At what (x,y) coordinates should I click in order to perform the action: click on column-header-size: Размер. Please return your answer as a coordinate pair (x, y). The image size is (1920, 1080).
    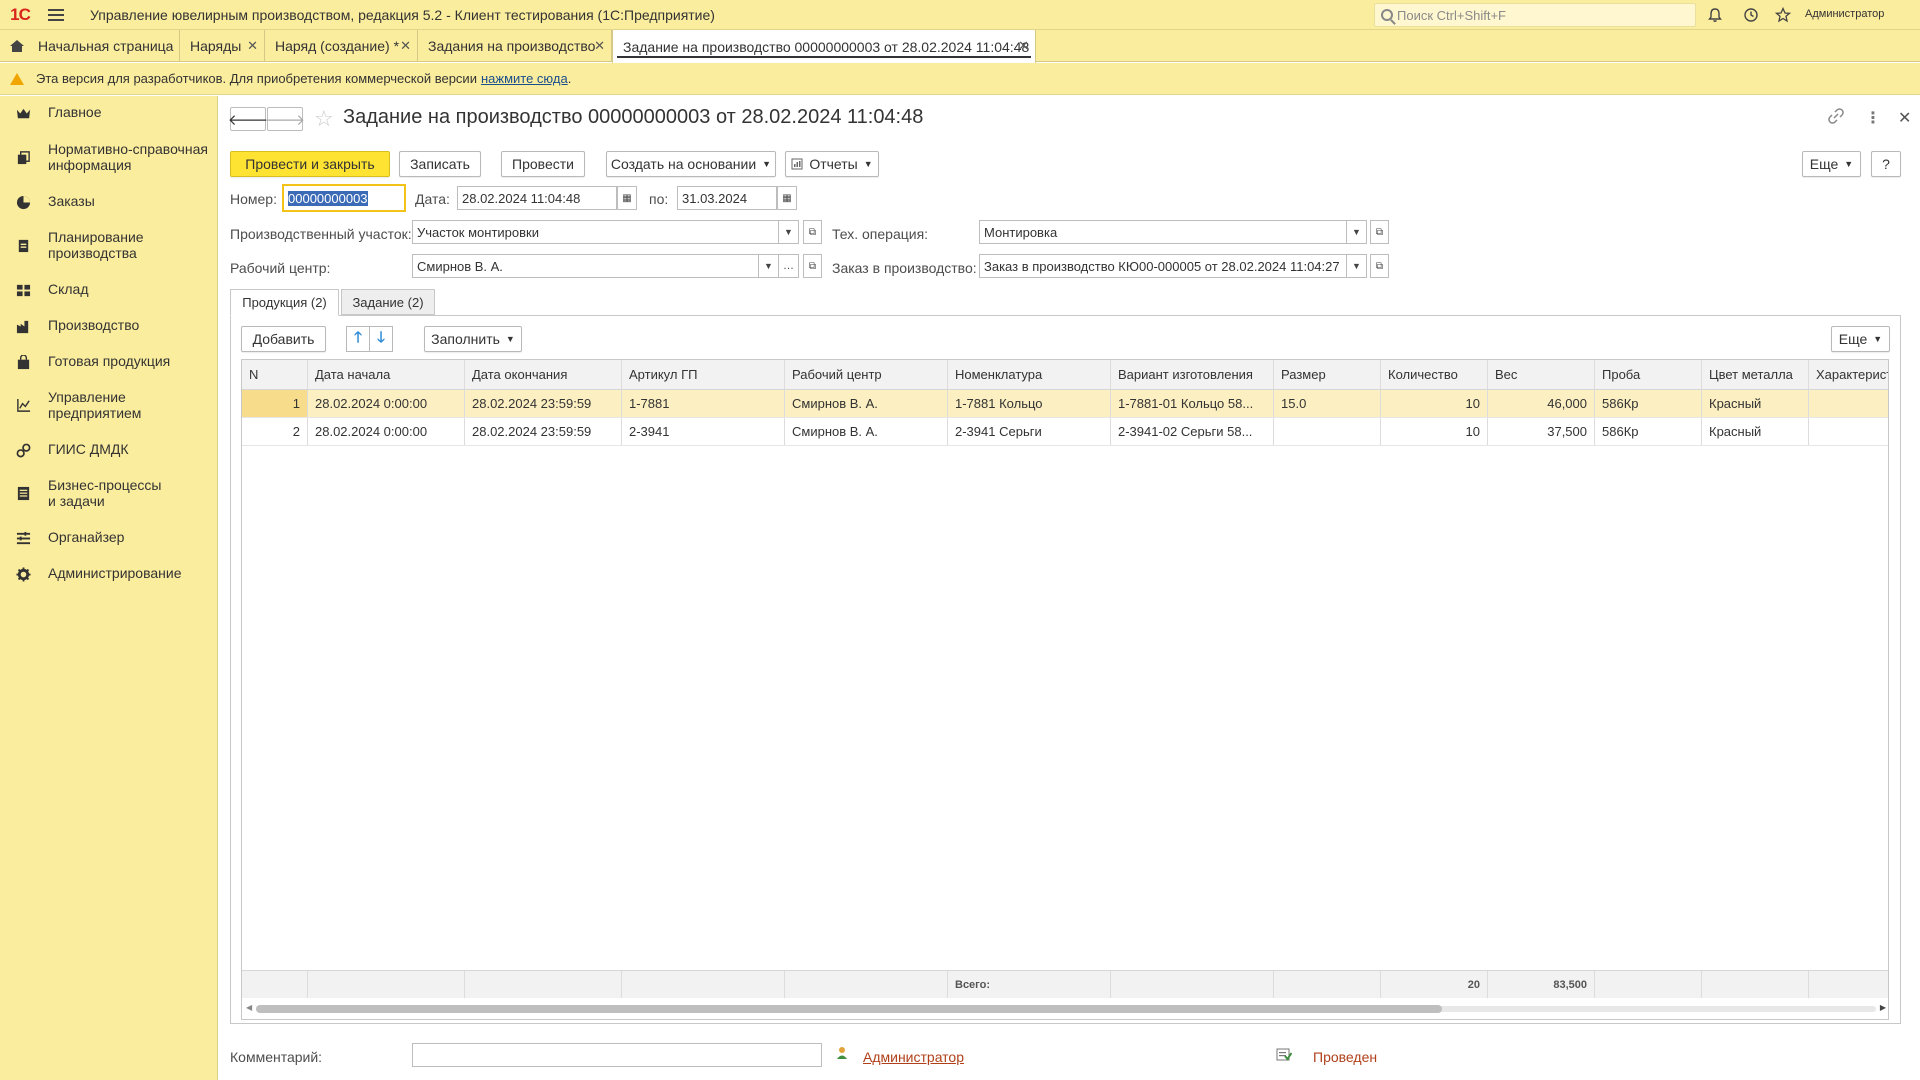
    Looking at the image, I should click on (1327, 374).